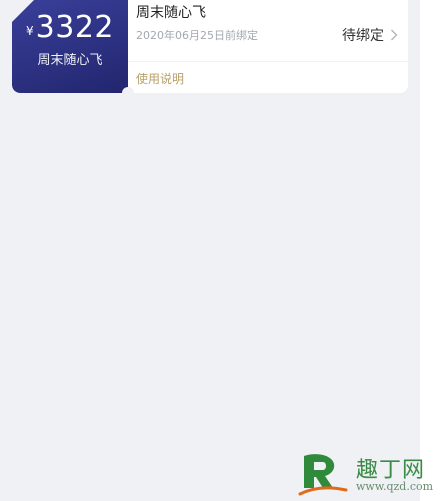  I want to click on coupon-title: 周末随心飞, so click(171, 13).